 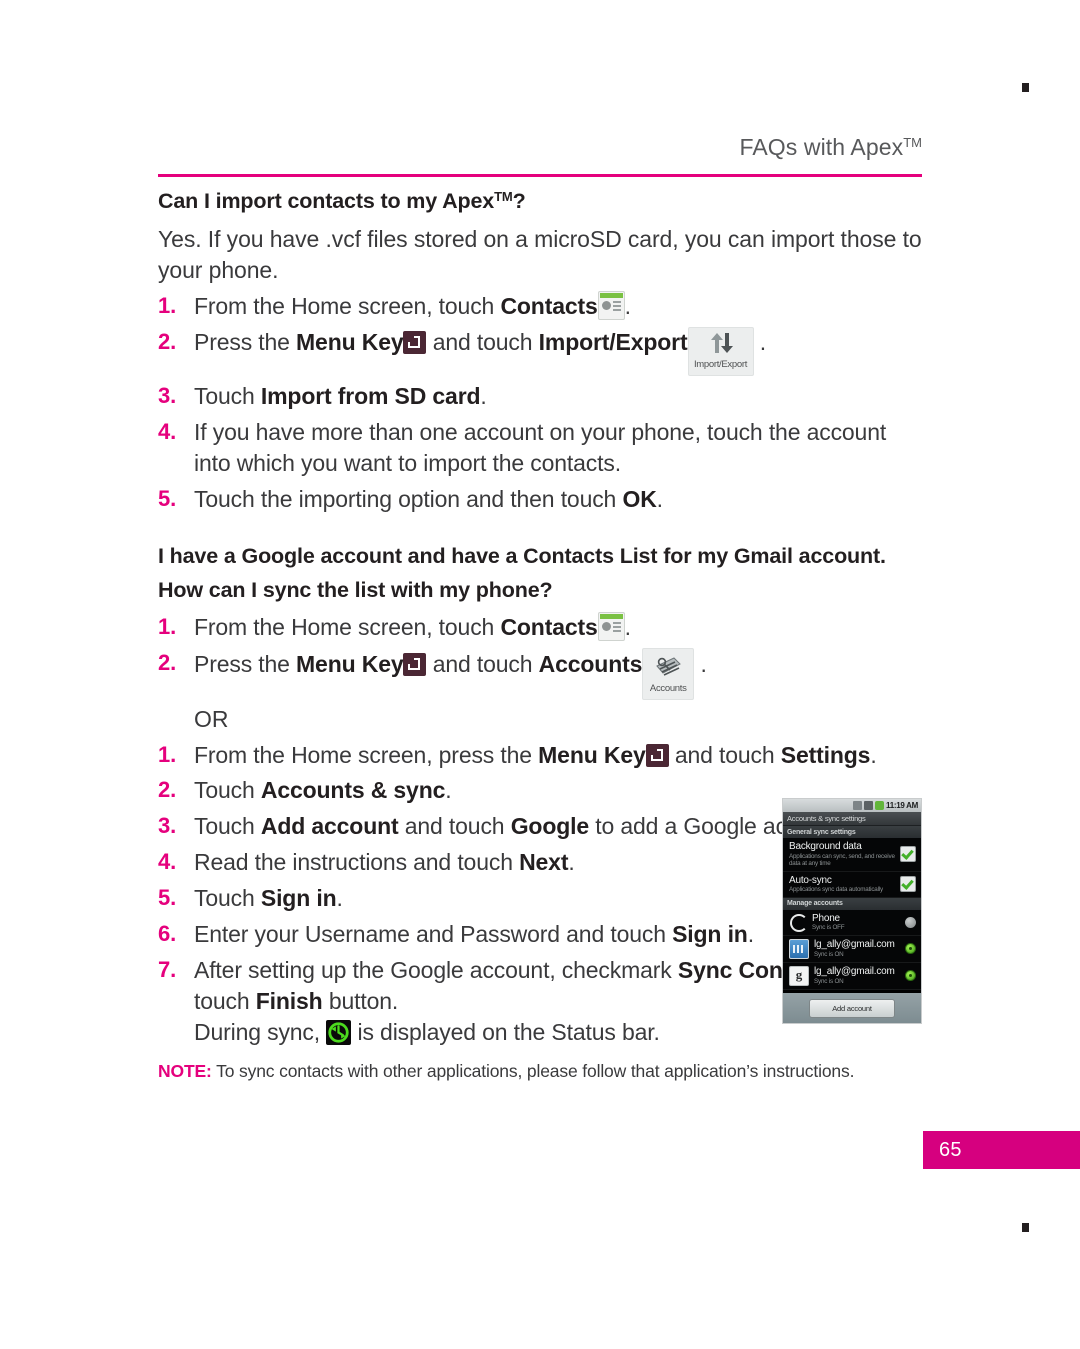 I want to click on page-number-tab: 65, so click(x=1001, y=1150).